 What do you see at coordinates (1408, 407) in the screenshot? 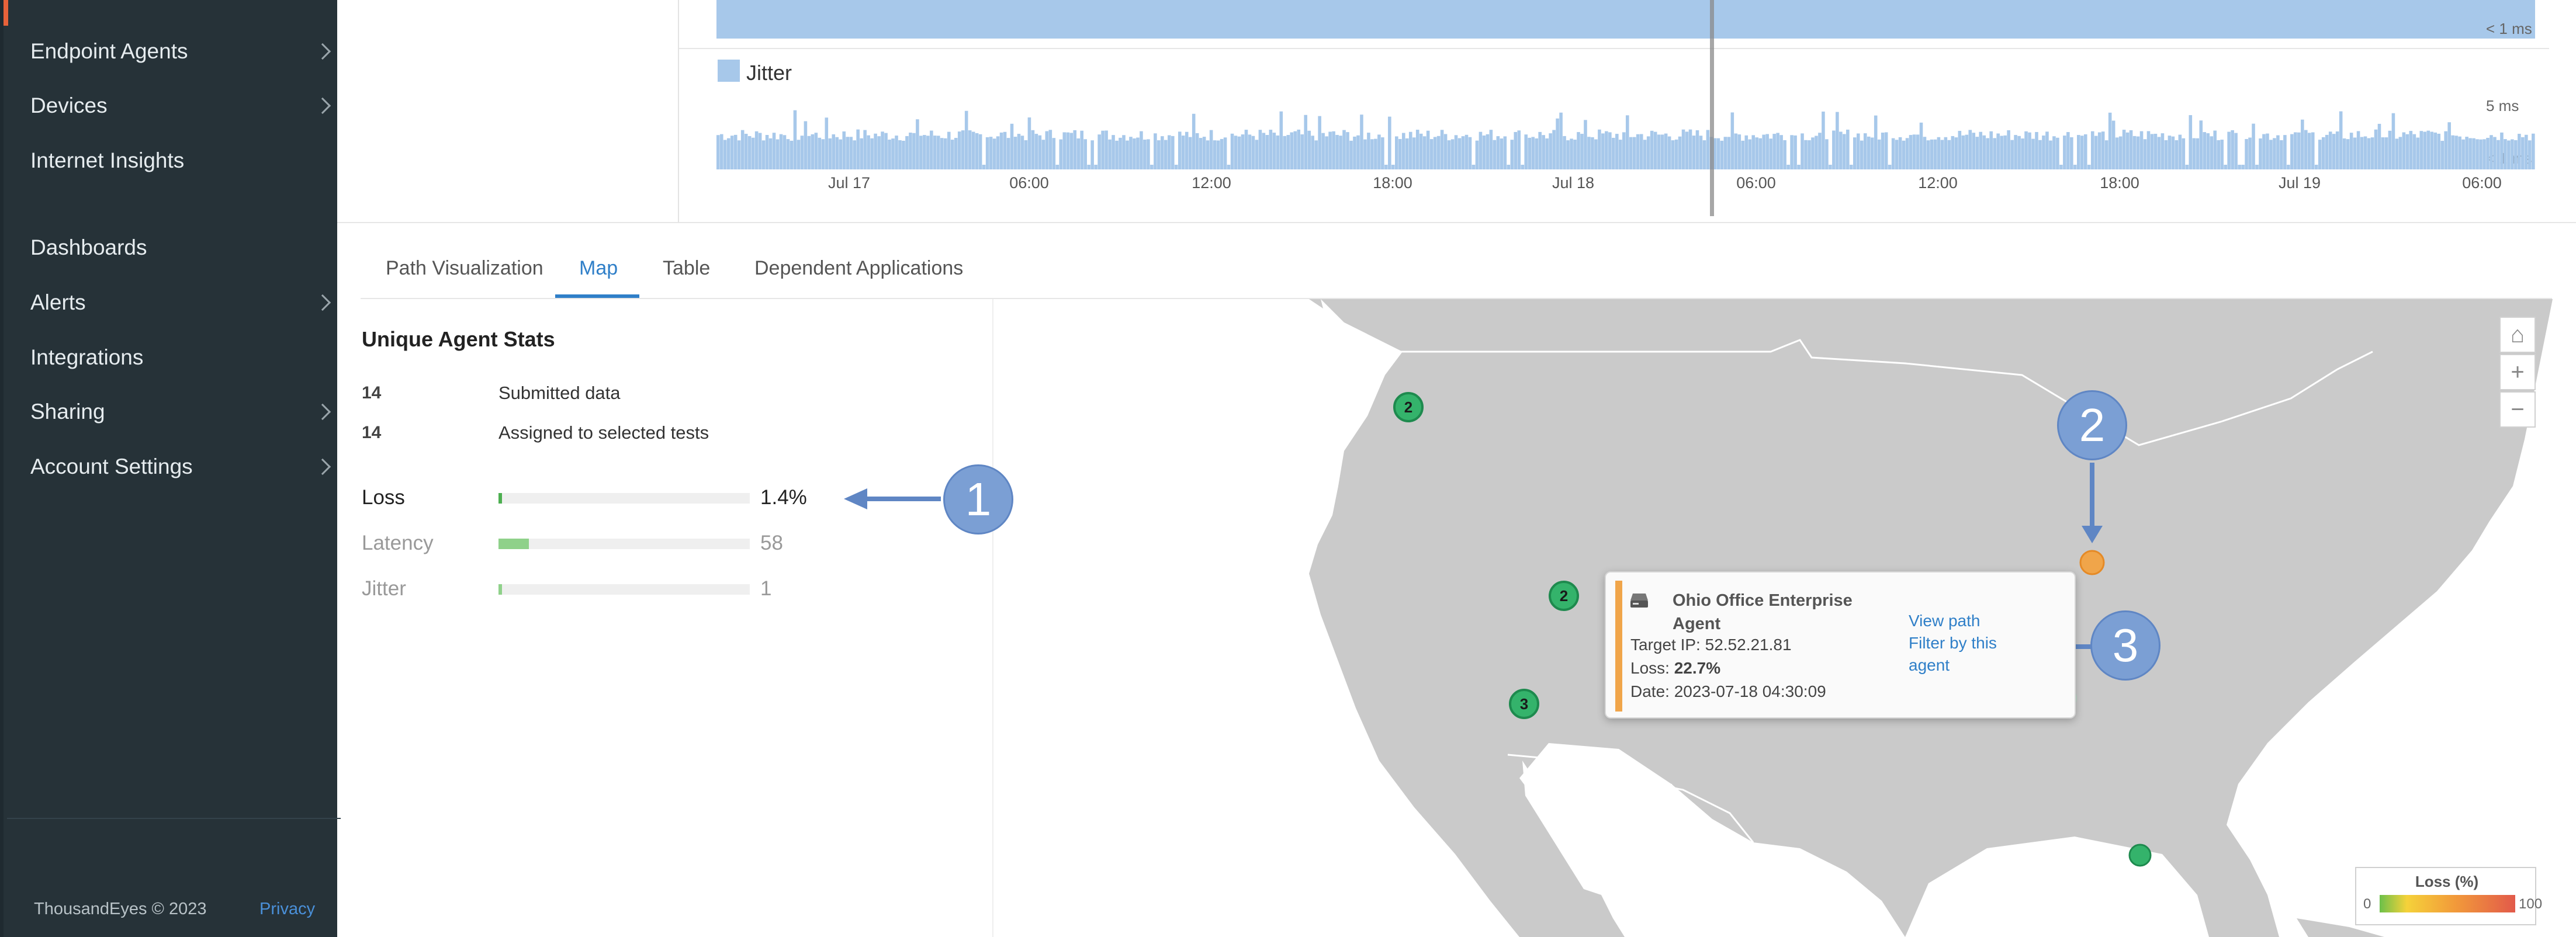
I see `map-cluster-seattle: 2` at bounding box center [1408, 407].